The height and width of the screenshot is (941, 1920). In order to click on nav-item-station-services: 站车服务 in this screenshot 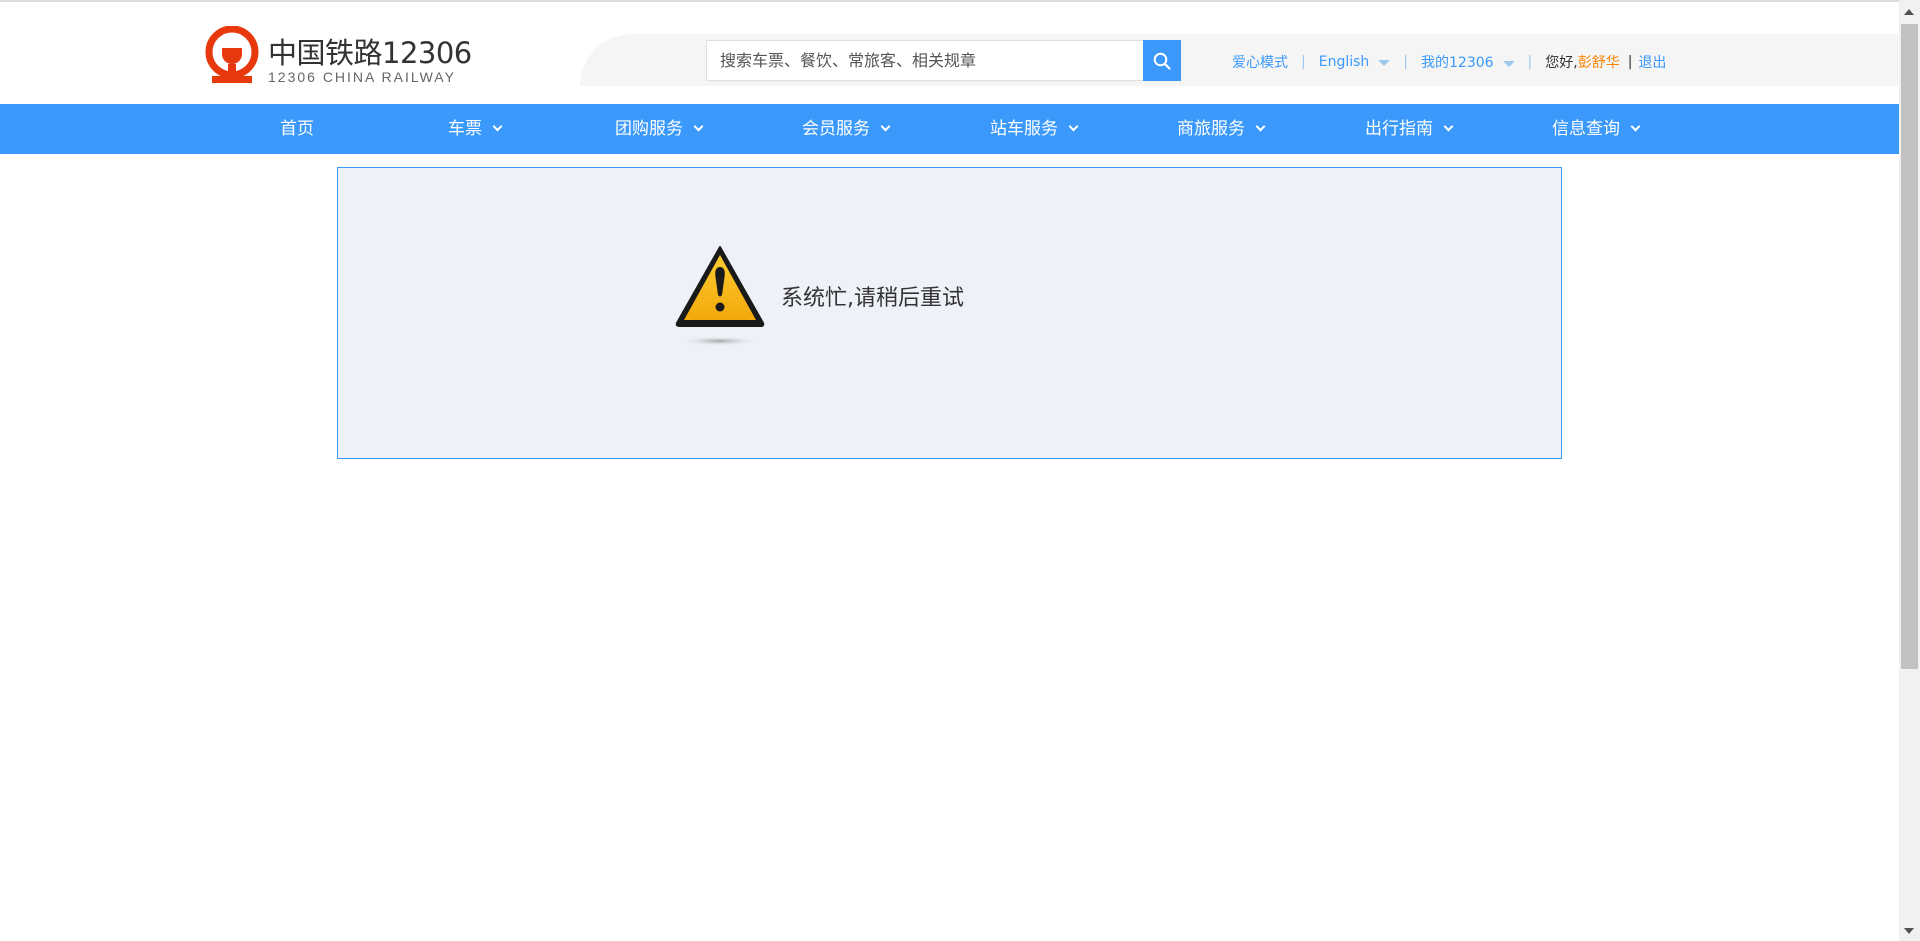, I will do `click(1034, 129)`.